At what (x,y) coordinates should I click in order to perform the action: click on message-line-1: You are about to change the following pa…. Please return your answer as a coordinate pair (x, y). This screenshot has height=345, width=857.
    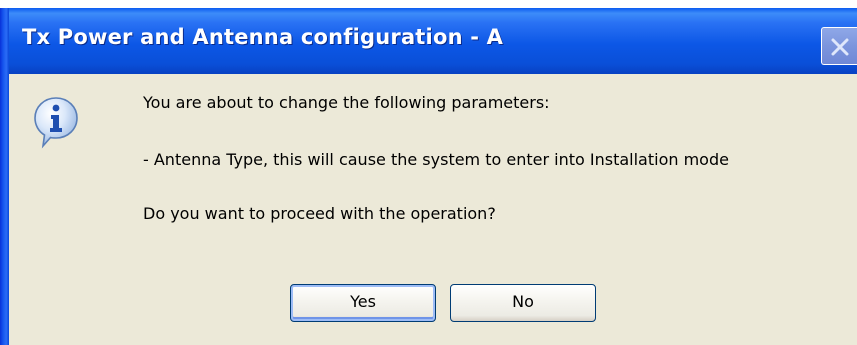
    Looking at the image, I should click on (346, 102).